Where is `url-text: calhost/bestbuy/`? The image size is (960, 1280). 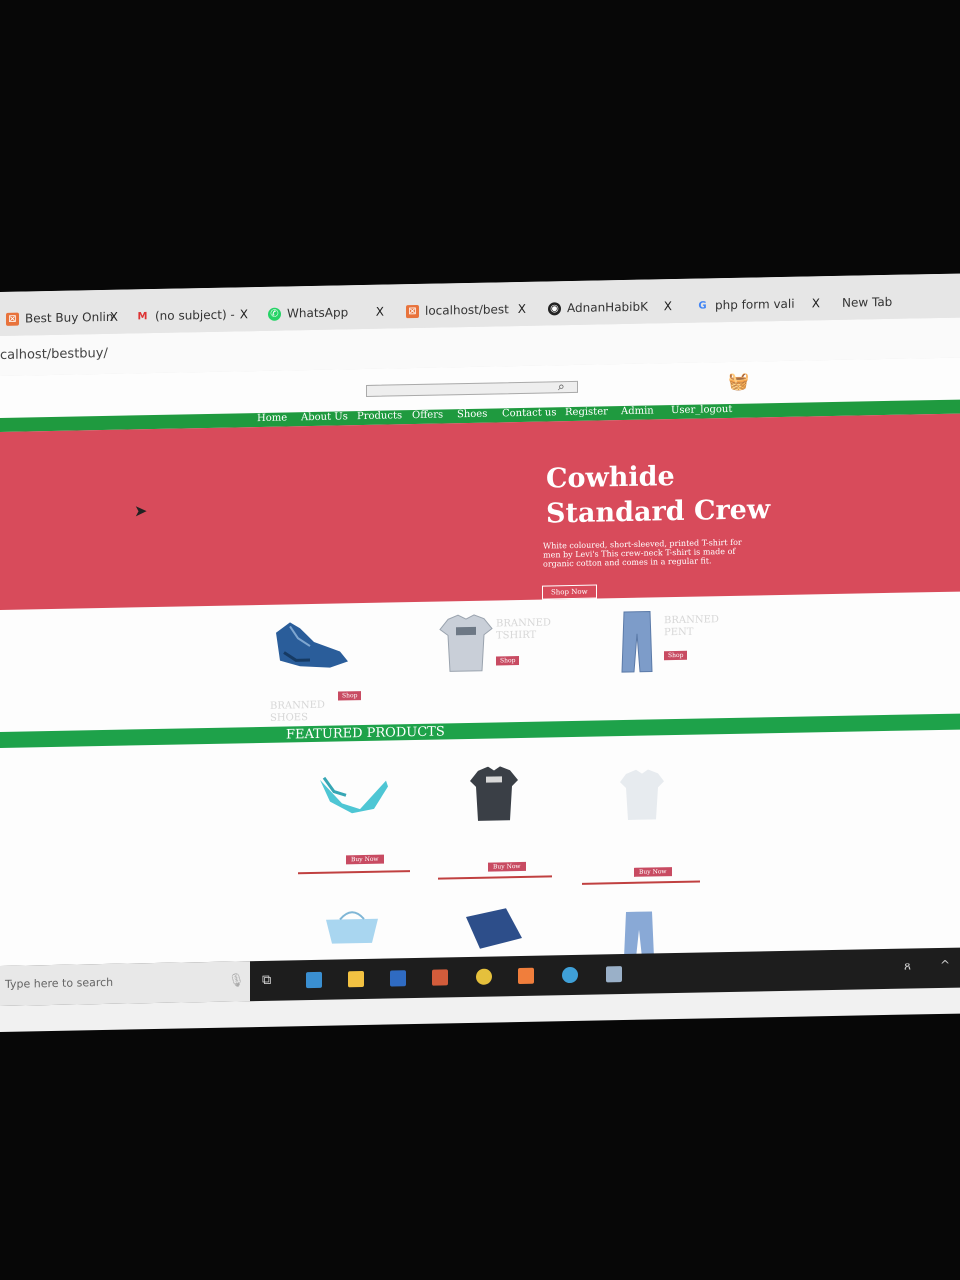 url-text: calhost/bestbuy/ is located at coordinates (54, 354).